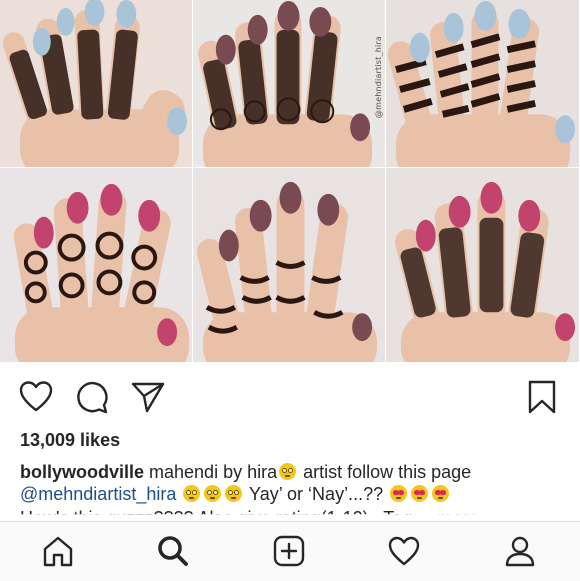  I want to click on caption-text: mahendi by hira, so click(211, 472).